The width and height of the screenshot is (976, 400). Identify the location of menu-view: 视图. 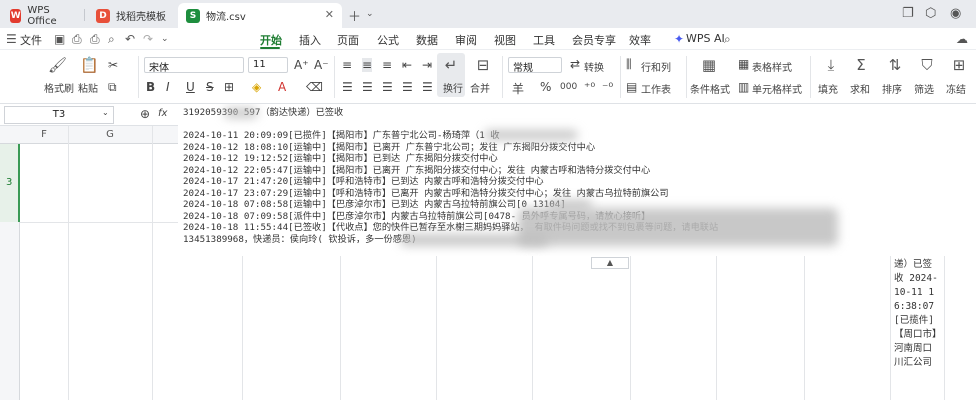
(505, 40).